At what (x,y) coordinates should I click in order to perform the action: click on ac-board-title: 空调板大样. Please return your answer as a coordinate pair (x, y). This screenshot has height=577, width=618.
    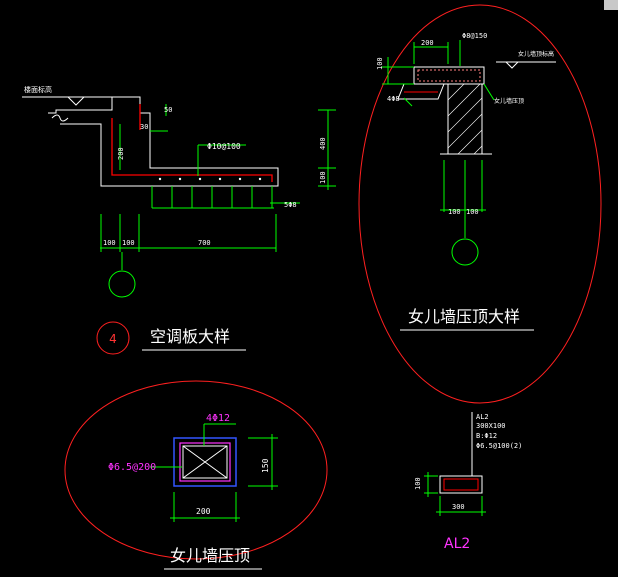
    Looking at the image, I should click on (190, 336).